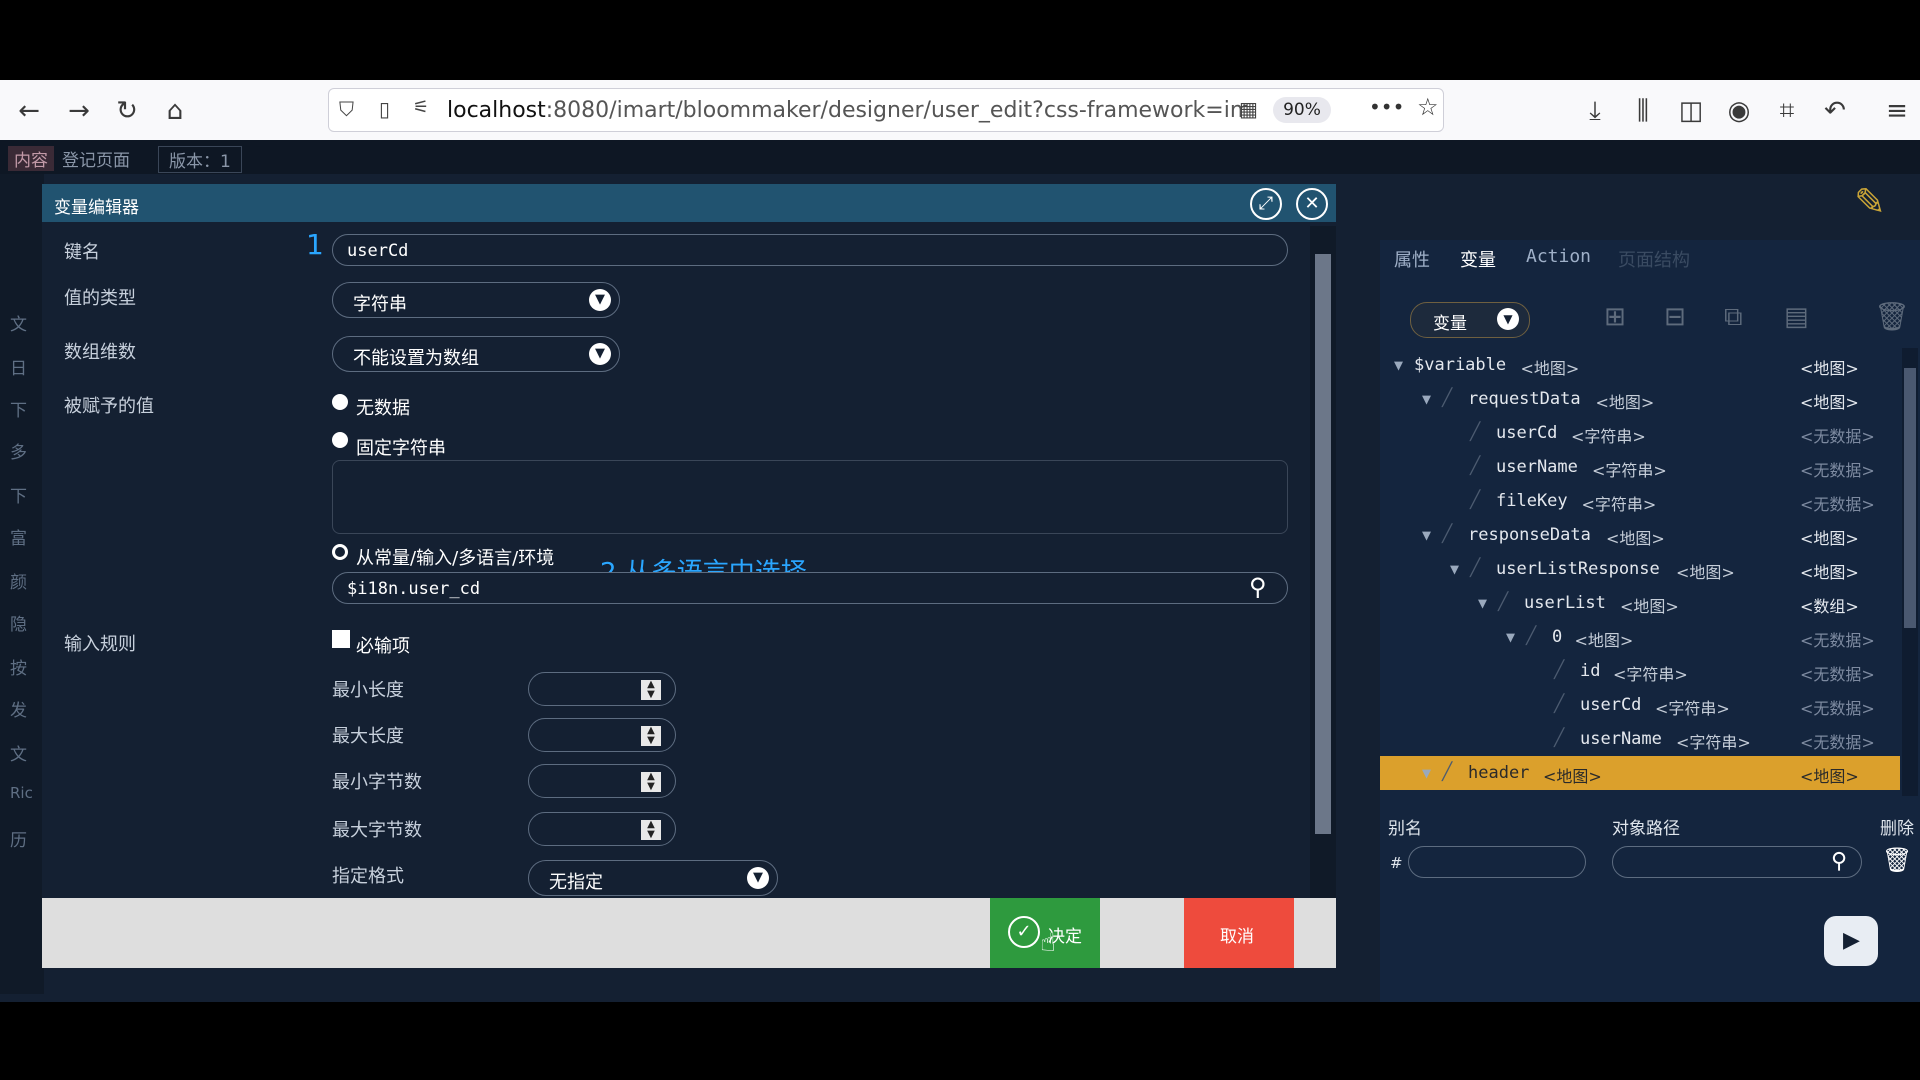 The image size is (1920, 1080). What do you see at coordinates (1739, 111) in the screenshot?
I see `account-icon: ◉` at bounding box center [1739, 111].